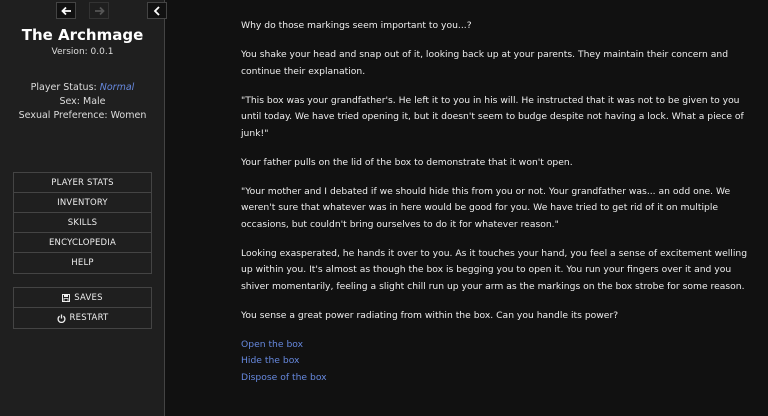  I want to click on system-menu: SAVES RESTART, so click(82, 308).